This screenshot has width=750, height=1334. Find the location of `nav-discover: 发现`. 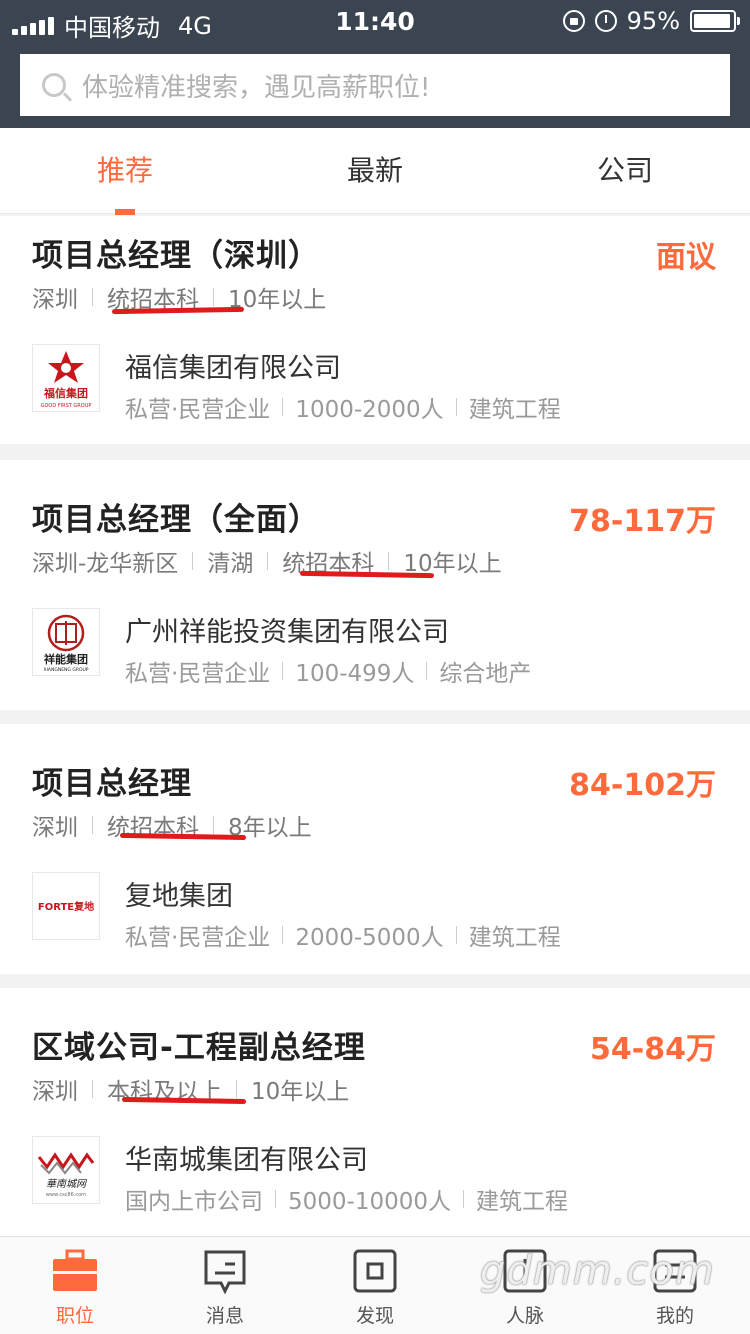

nav-discover: 发现 is located at coordinates (375, 1285).